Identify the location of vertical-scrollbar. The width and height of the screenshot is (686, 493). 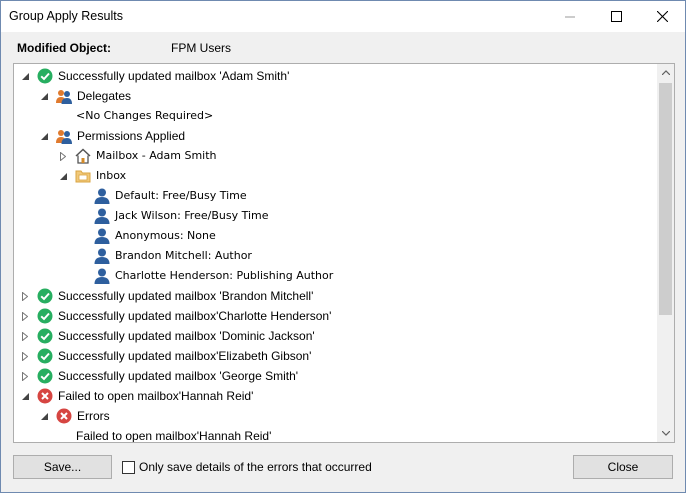
(665, 253).